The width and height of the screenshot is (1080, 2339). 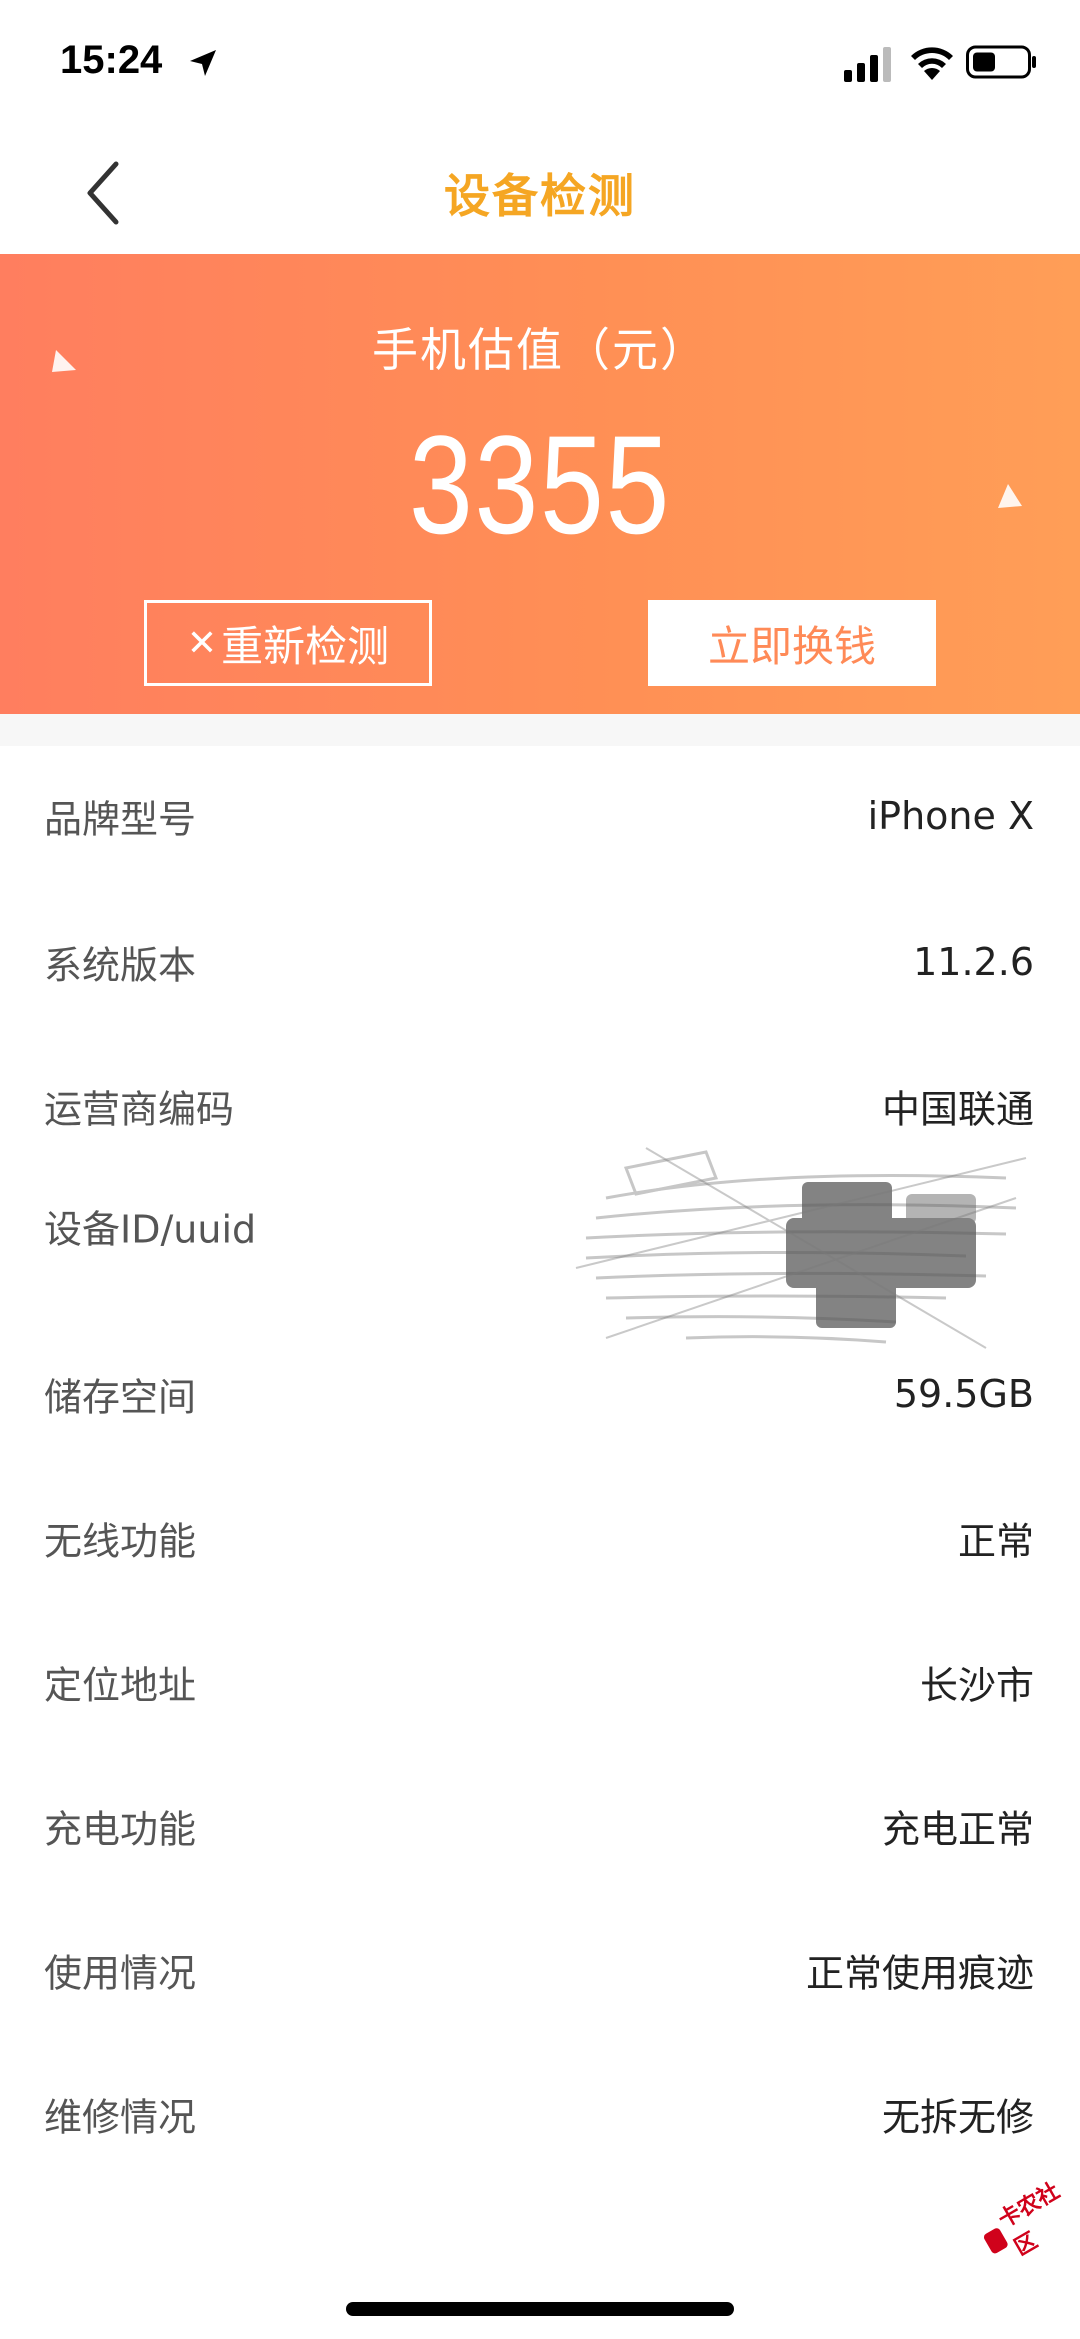 I want to click on location-arrow-icon, so click(x=203, y=63).